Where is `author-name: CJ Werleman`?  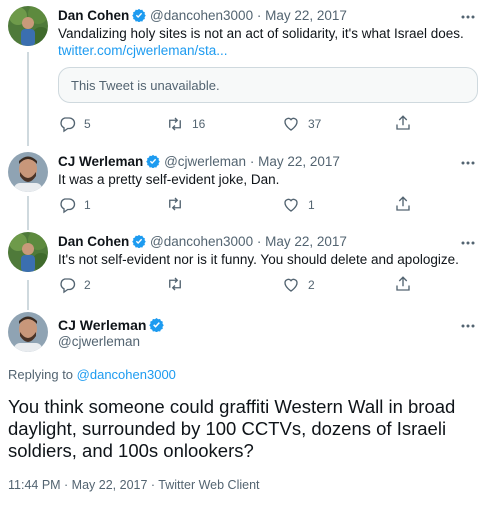
author-name: CJ Werleman is located at coordinates (100, 161).